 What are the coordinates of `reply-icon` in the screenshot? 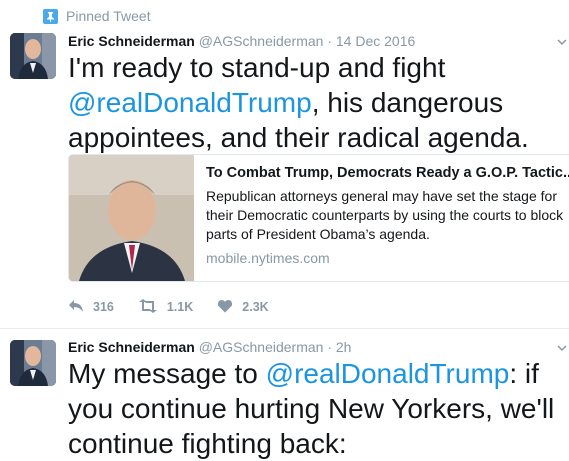 It's located at (76, 307).